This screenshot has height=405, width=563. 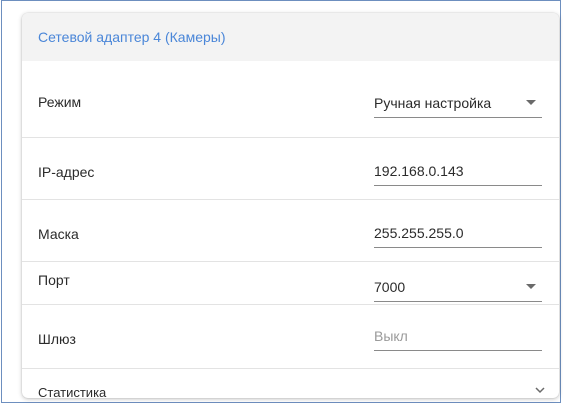 I want to click on ip-address-input: 192.168.0.143, so click(x=458, y=171).